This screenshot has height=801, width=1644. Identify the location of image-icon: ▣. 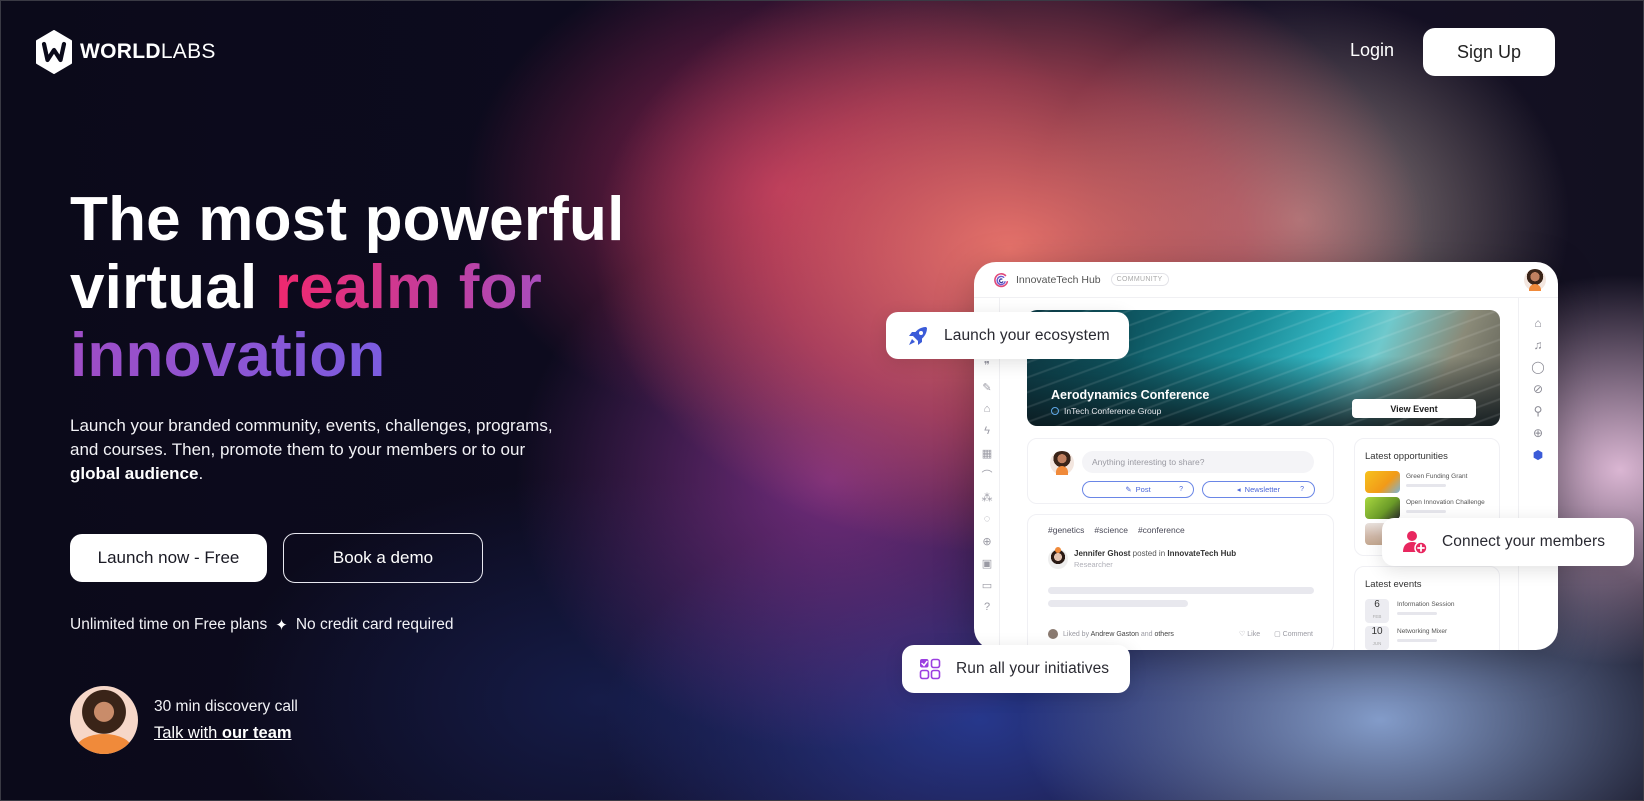
(987, 563).